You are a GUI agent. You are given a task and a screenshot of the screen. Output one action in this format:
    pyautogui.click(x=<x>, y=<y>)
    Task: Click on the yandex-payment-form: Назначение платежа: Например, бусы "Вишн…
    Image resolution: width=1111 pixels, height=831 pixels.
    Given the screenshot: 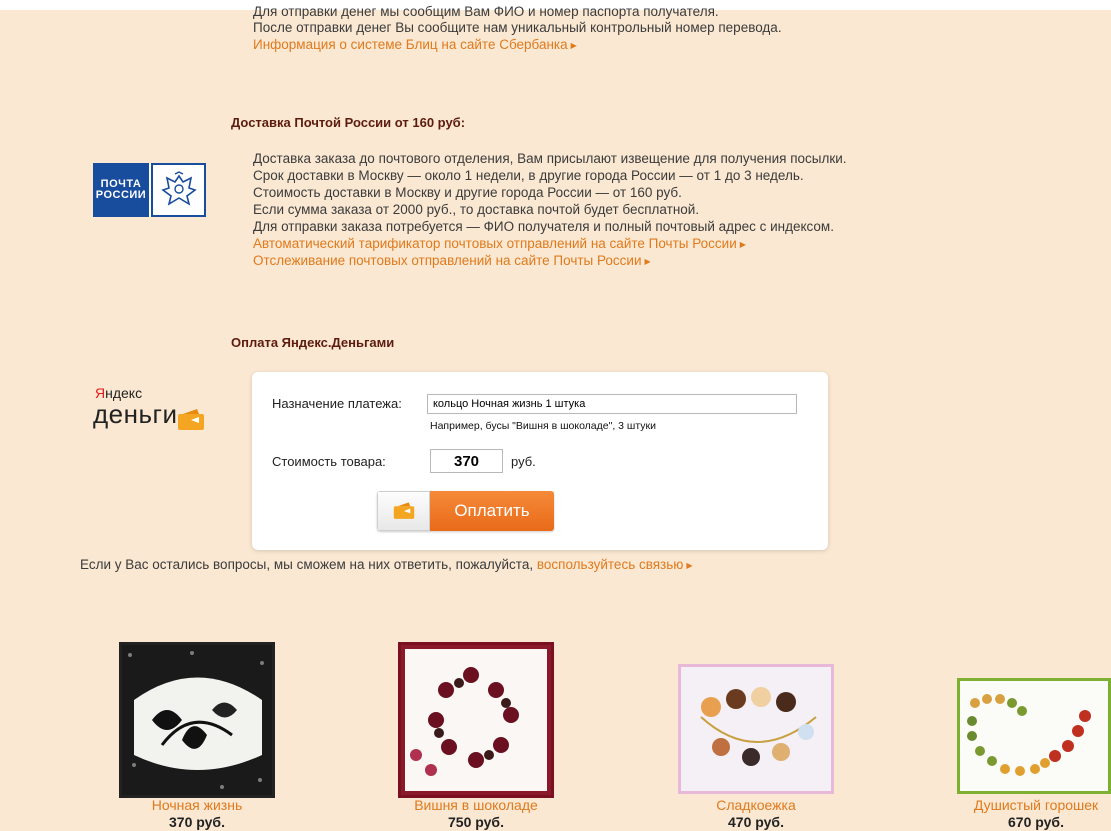 What is the action you would take?
    pyautogui.click(x=540, y=461)
    